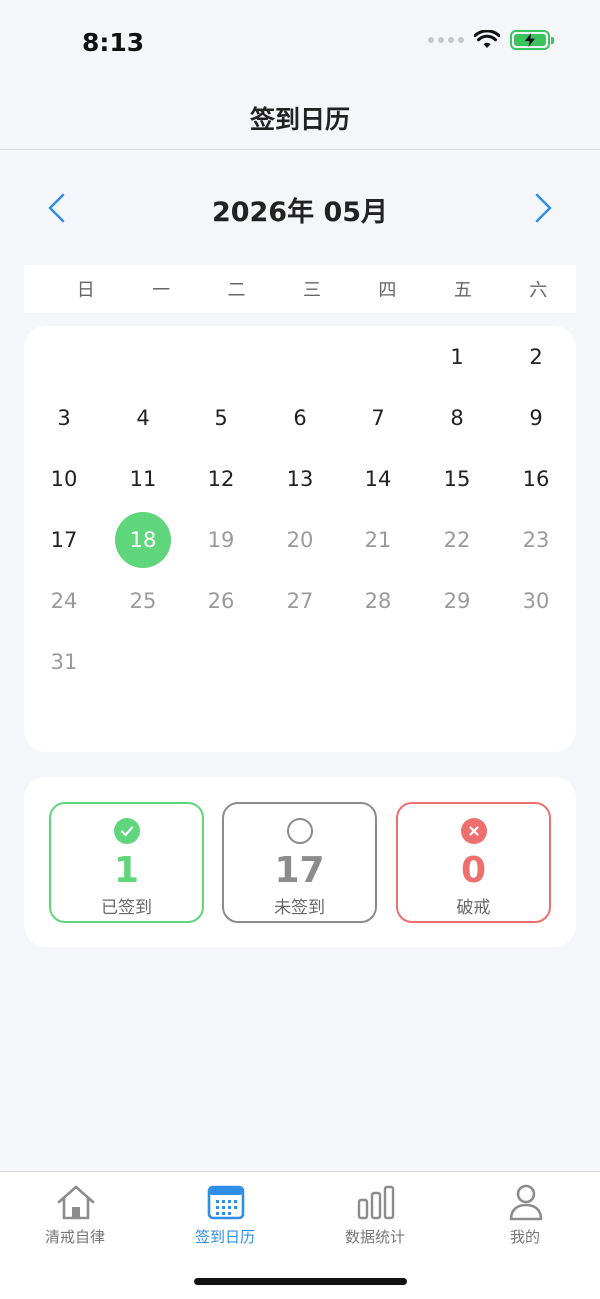 The image size is (600, 1299). Describe the element at coordinates (64, 479) in the screenshot. I see `calendar-day: 10` at that location.